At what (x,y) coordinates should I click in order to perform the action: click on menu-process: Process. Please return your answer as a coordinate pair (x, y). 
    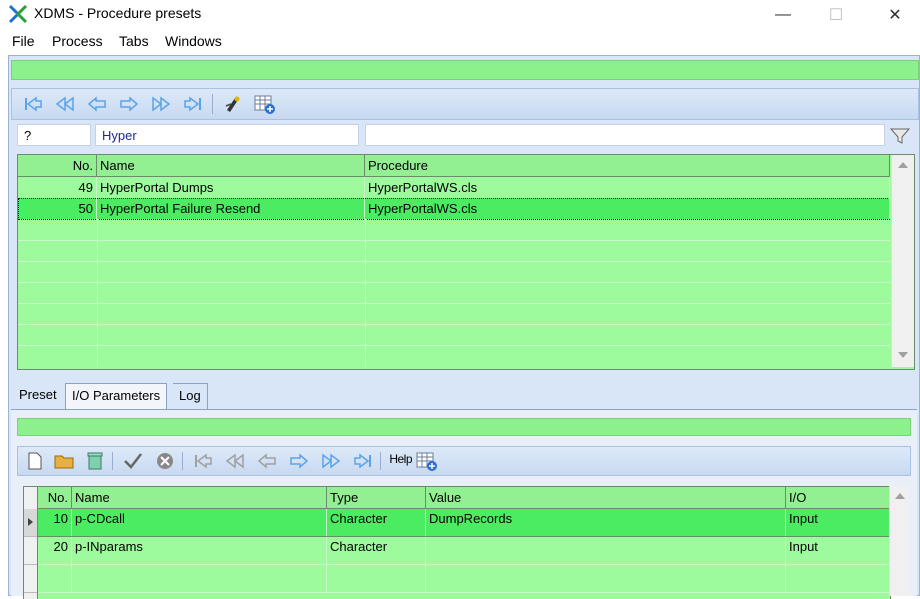
    Looking at the image, I should click on (77, 41).